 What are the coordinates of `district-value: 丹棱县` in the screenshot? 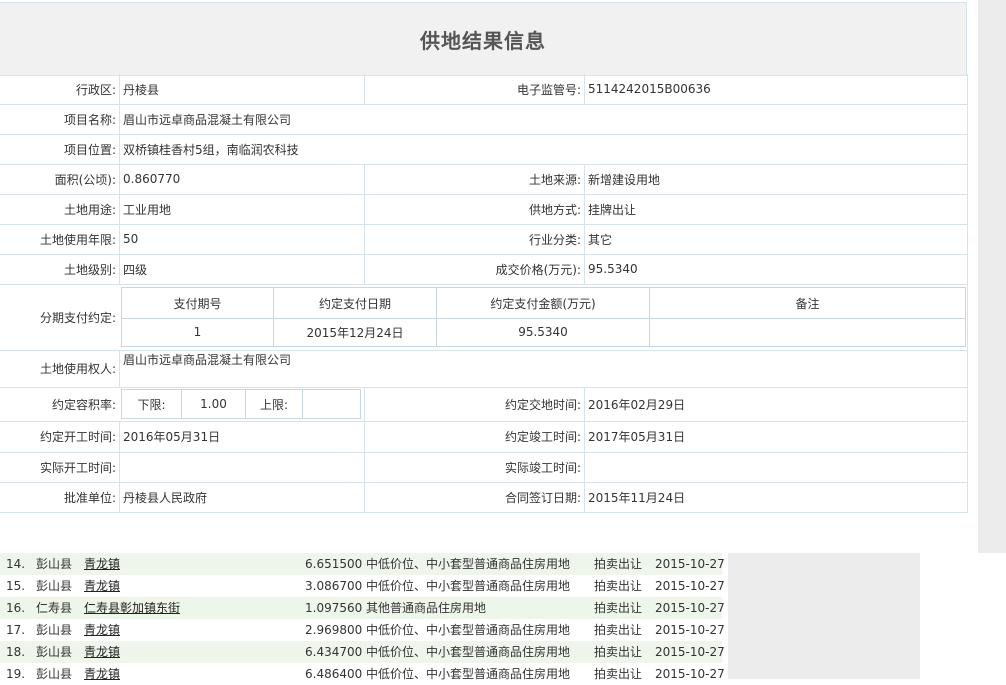 It's located at (241, 89).